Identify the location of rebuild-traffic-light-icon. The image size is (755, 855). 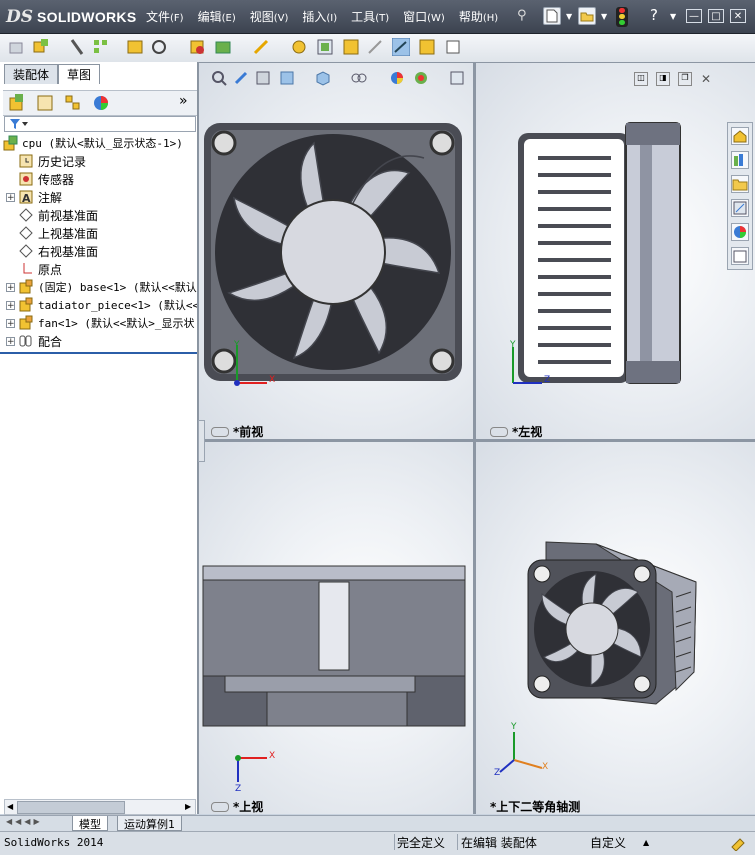
(622, 17).